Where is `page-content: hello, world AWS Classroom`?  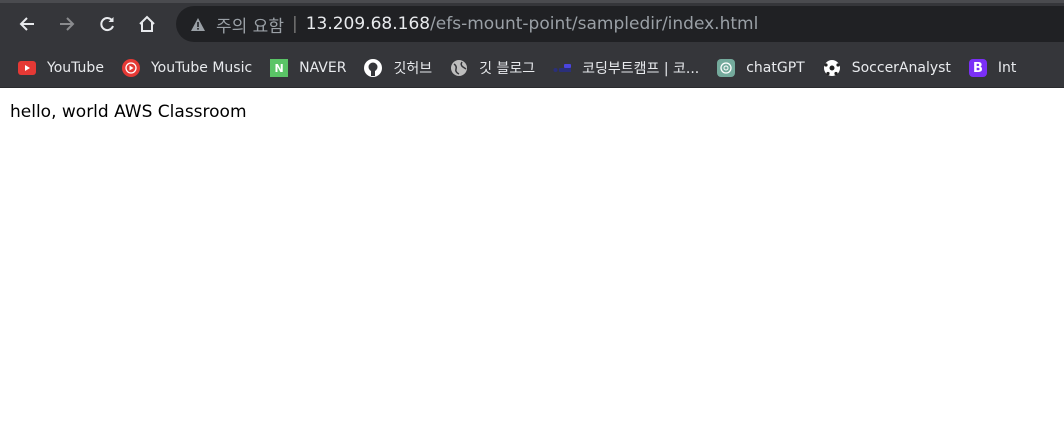
page-content: hello, world AWS Classroom is located at coordinates (532, 112).